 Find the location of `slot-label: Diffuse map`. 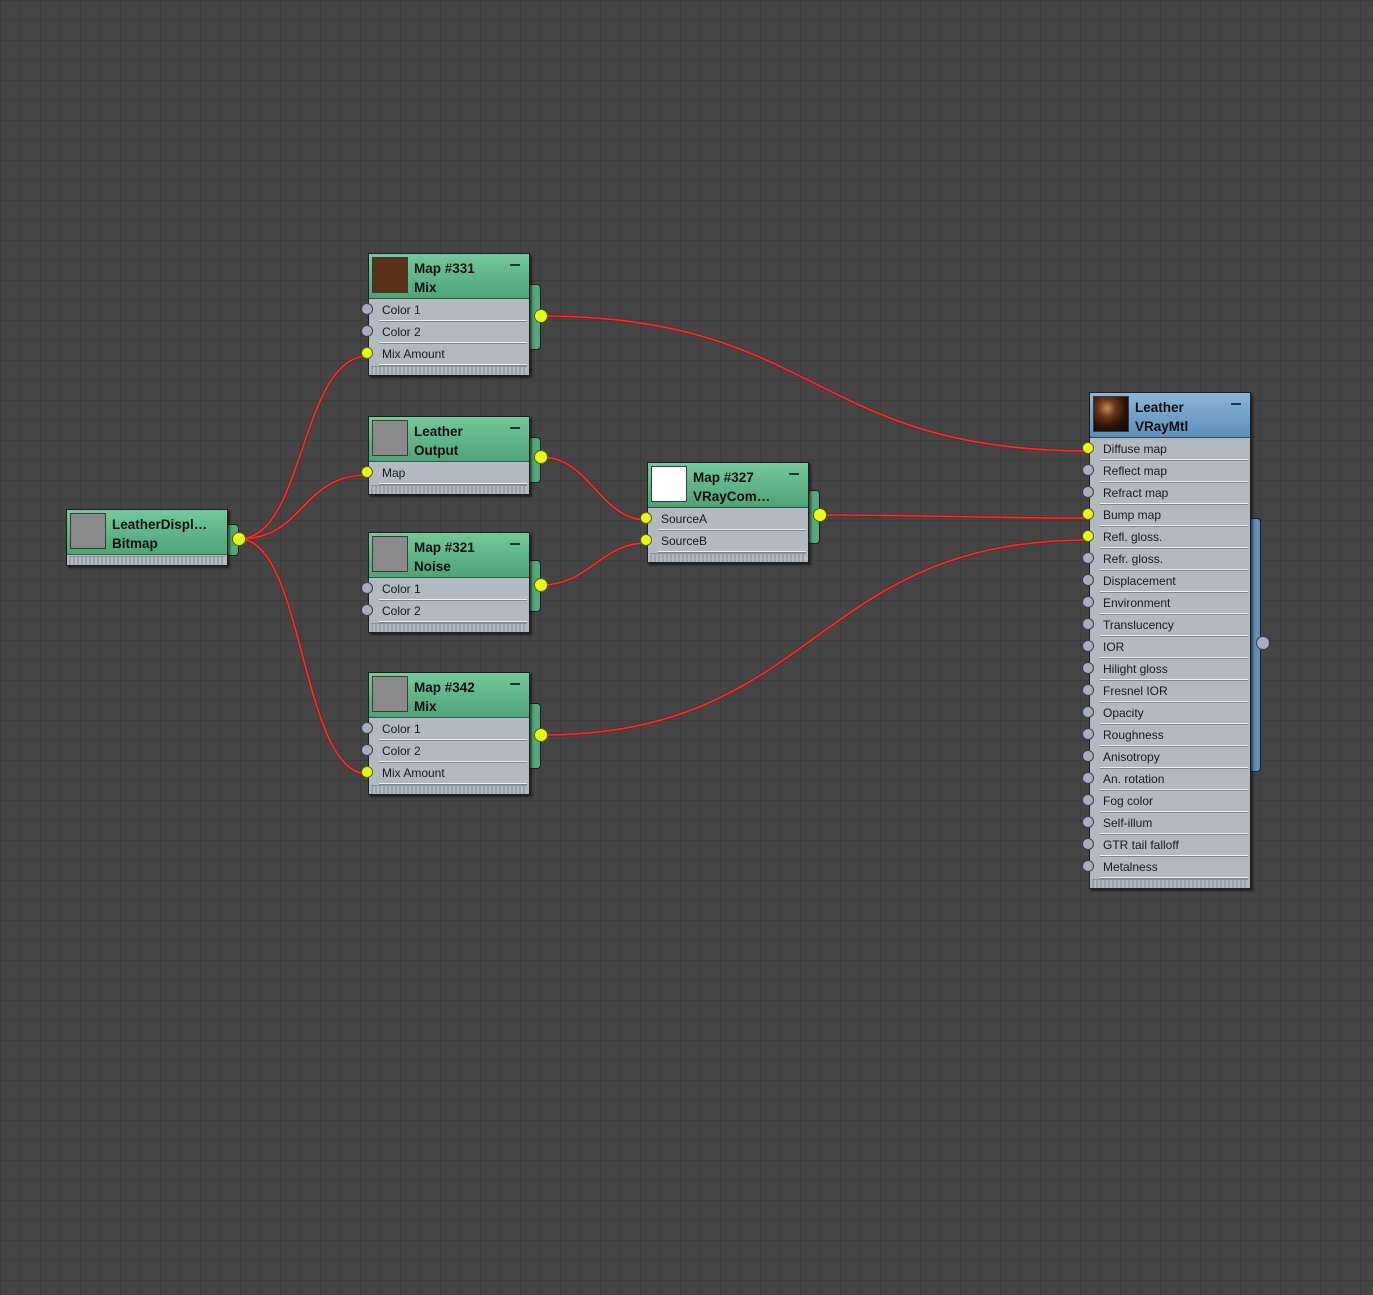

slot-label: Diffuse map is located at coordinates (1135, 449).